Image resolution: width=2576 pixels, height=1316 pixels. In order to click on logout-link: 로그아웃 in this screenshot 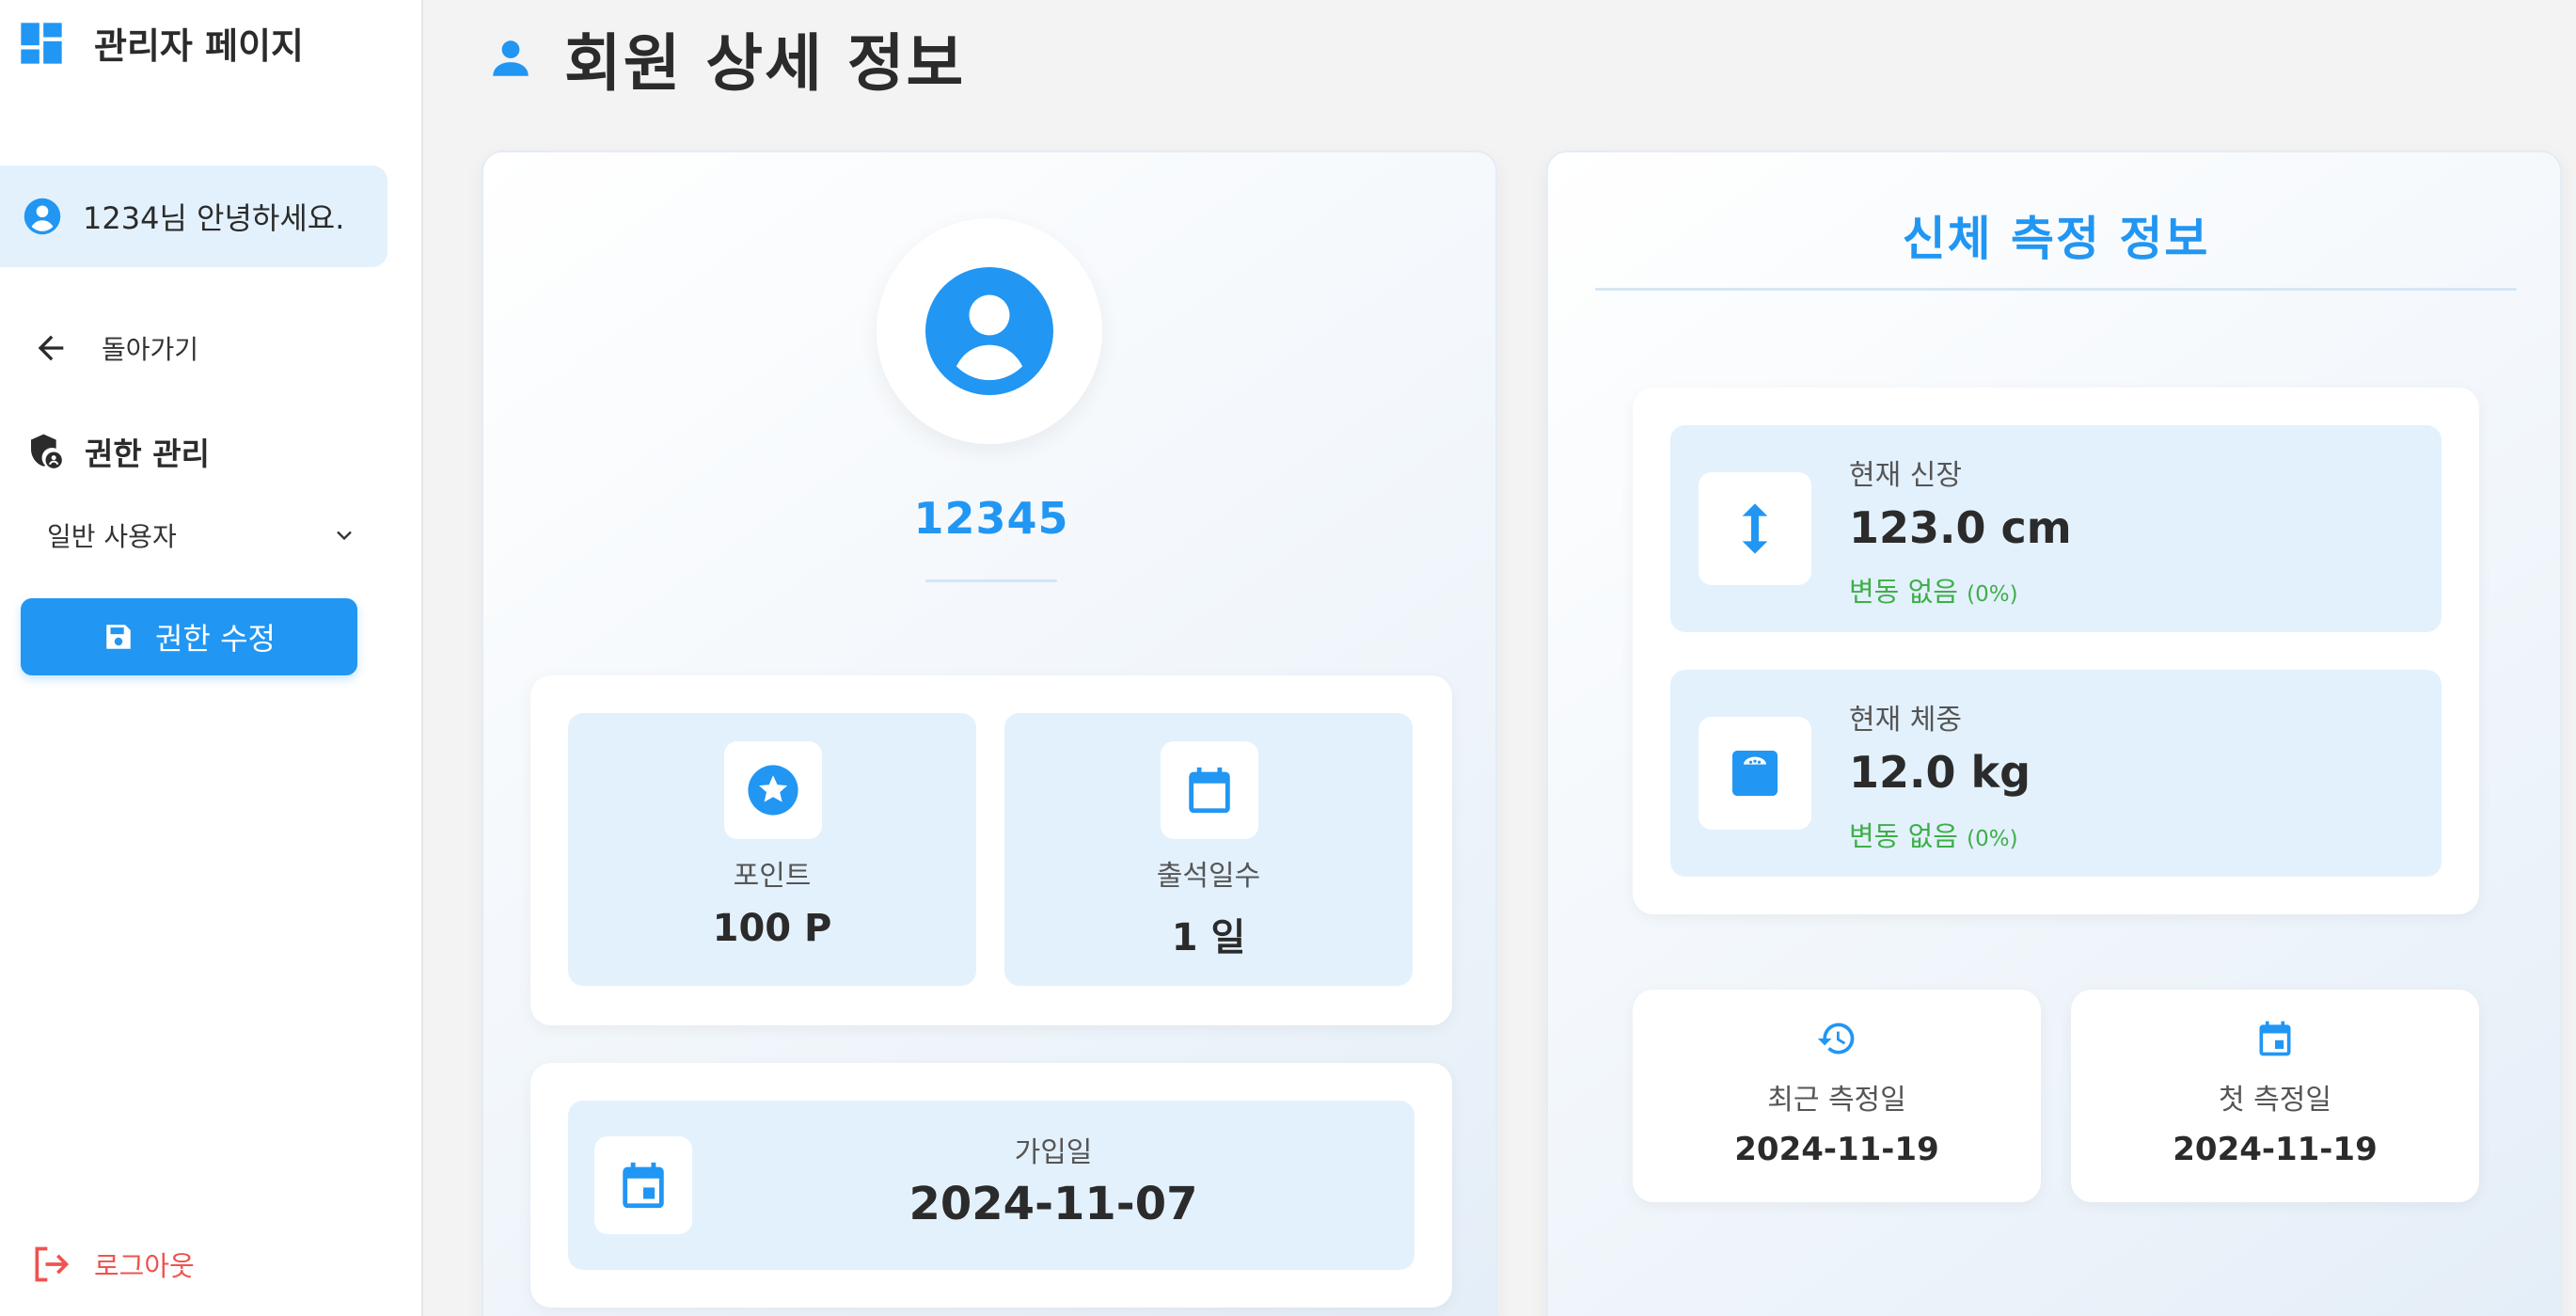, I will do `click(112, 1264)`.